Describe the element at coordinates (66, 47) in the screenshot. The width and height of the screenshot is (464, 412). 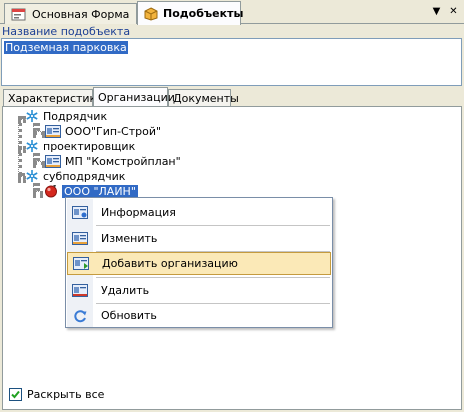
I see `subobject-name-value: Подземная парковка` at that location.